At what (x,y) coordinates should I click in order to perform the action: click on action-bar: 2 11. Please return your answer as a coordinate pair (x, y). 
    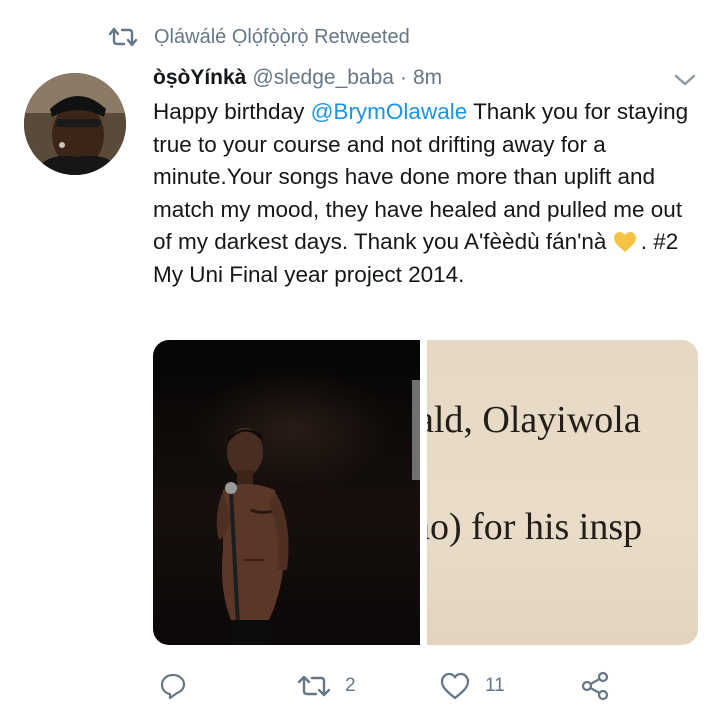
    Looking at the image, I should click on (423, 686).